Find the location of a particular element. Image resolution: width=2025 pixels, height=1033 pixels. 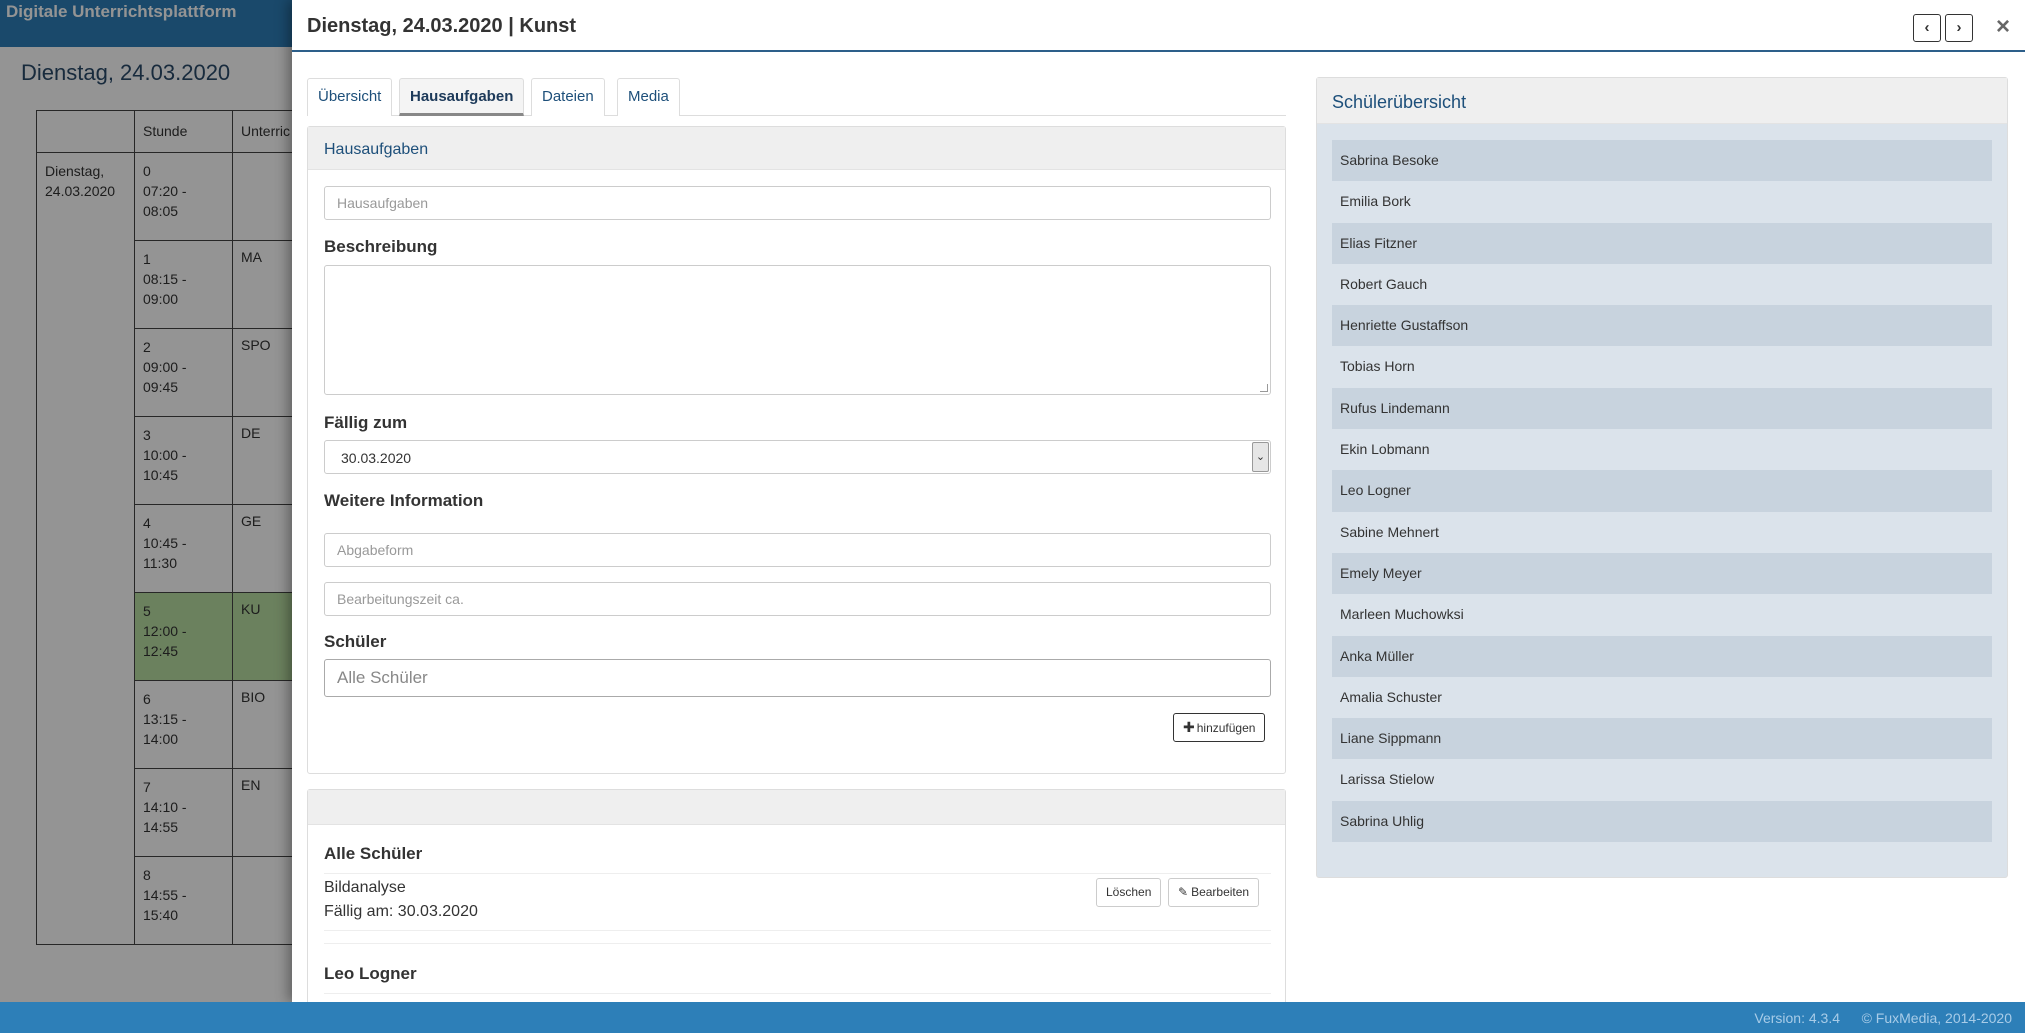

version-text: Version: 4.3.4 is located at coordinates (1797, 1018).